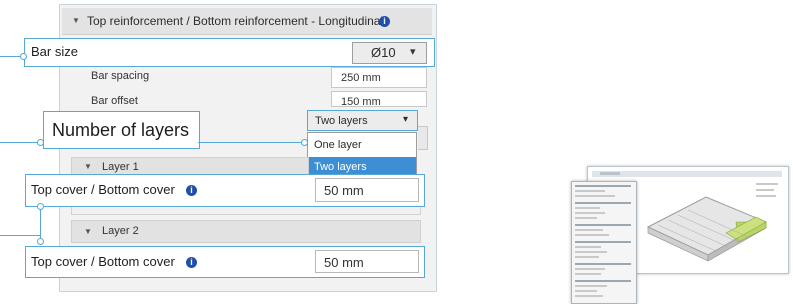 This screenshot has width=793, height=304. What do you see at coordinates (344, 190) in the screenshot?
I see `top-cover-value-1: 50 mm` at bounding box center [344, 190].